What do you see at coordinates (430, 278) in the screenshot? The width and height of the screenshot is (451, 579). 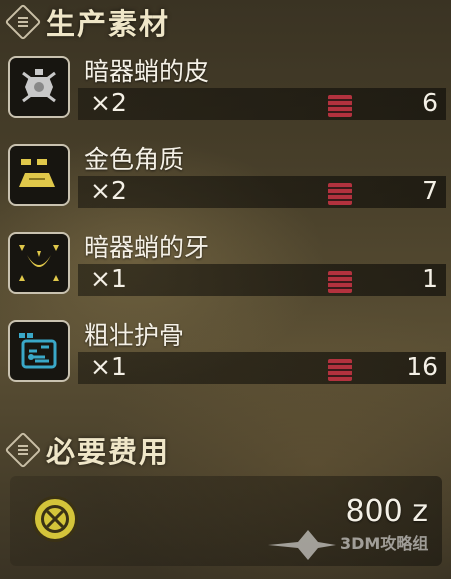 I see `item-owned-count: 1` at bounding box center [430, 278].